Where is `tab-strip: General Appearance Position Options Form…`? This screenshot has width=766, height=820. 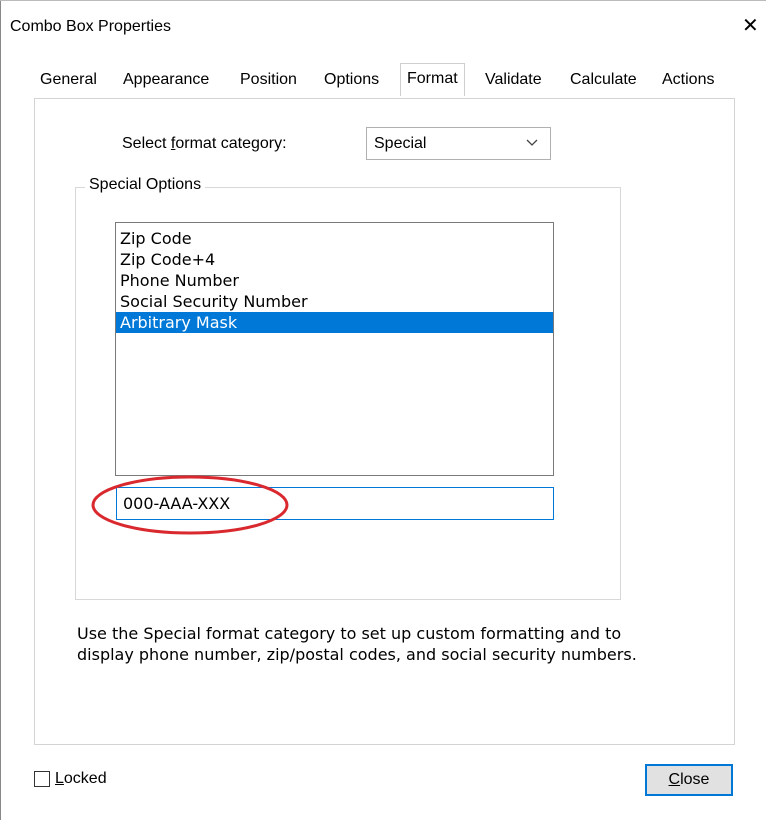
tab-strip: General Appearance Position Options Form… is located at coordinates (383, 81).